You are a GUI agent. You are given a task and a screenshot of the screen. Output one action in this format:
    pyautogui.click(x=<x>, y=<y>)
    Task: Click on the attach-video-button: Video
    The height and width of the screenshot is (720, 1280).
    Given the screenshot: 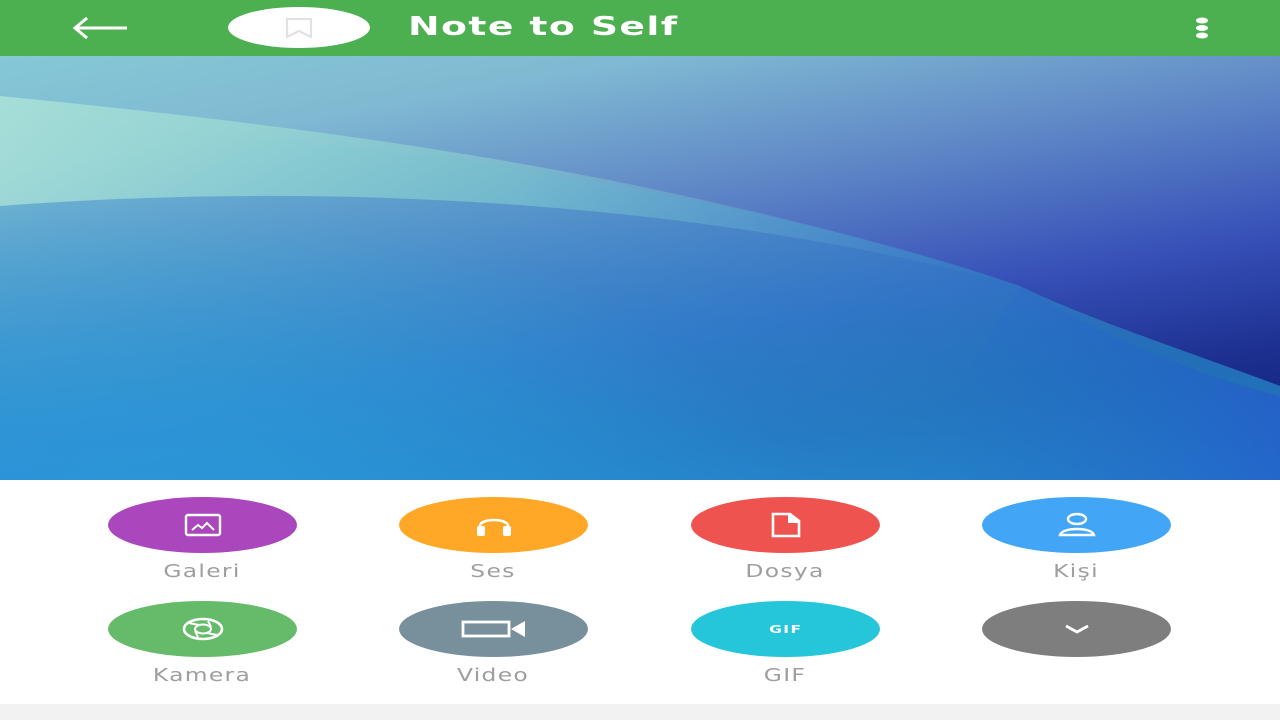 What is the action you would take?
    pyautogui.click(x=493, y=651)
    